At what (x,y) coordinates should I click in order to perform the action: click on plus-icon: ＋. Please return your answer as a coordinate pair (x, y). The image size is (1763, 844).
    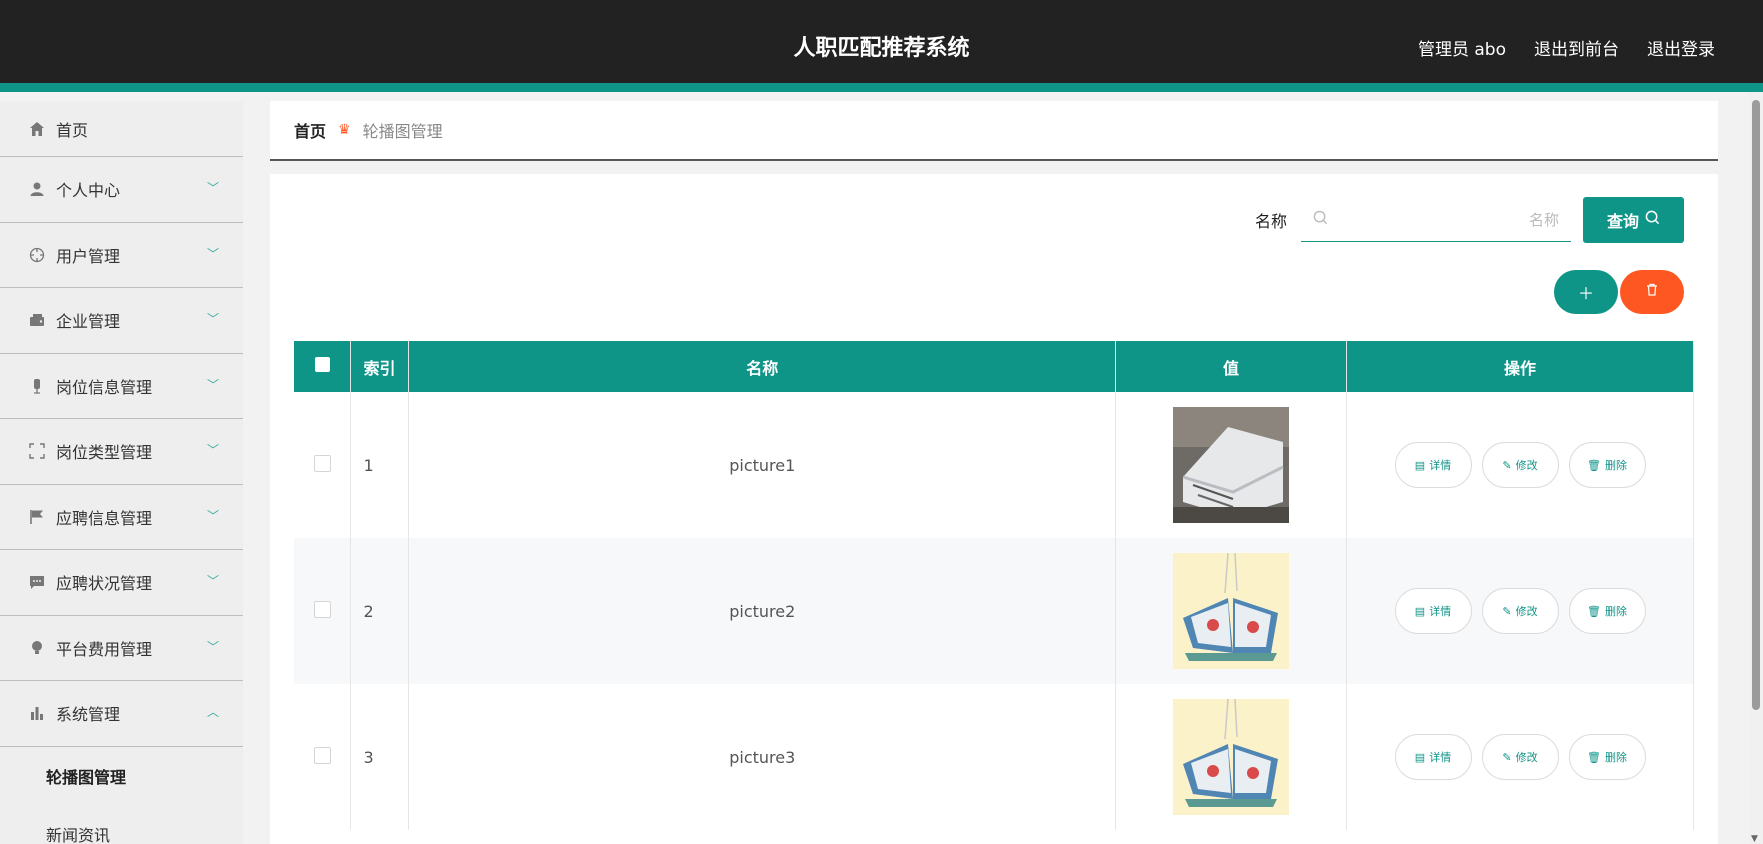
    Looking at the image, I should click on (1585, 294).